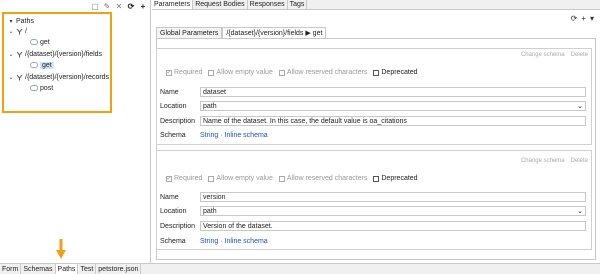 The width and height of the screenshot is (600, 274). Describe the element at coordinates (38, 269) in the screenshot. I see `tab-schemas: Schemas` at that location.